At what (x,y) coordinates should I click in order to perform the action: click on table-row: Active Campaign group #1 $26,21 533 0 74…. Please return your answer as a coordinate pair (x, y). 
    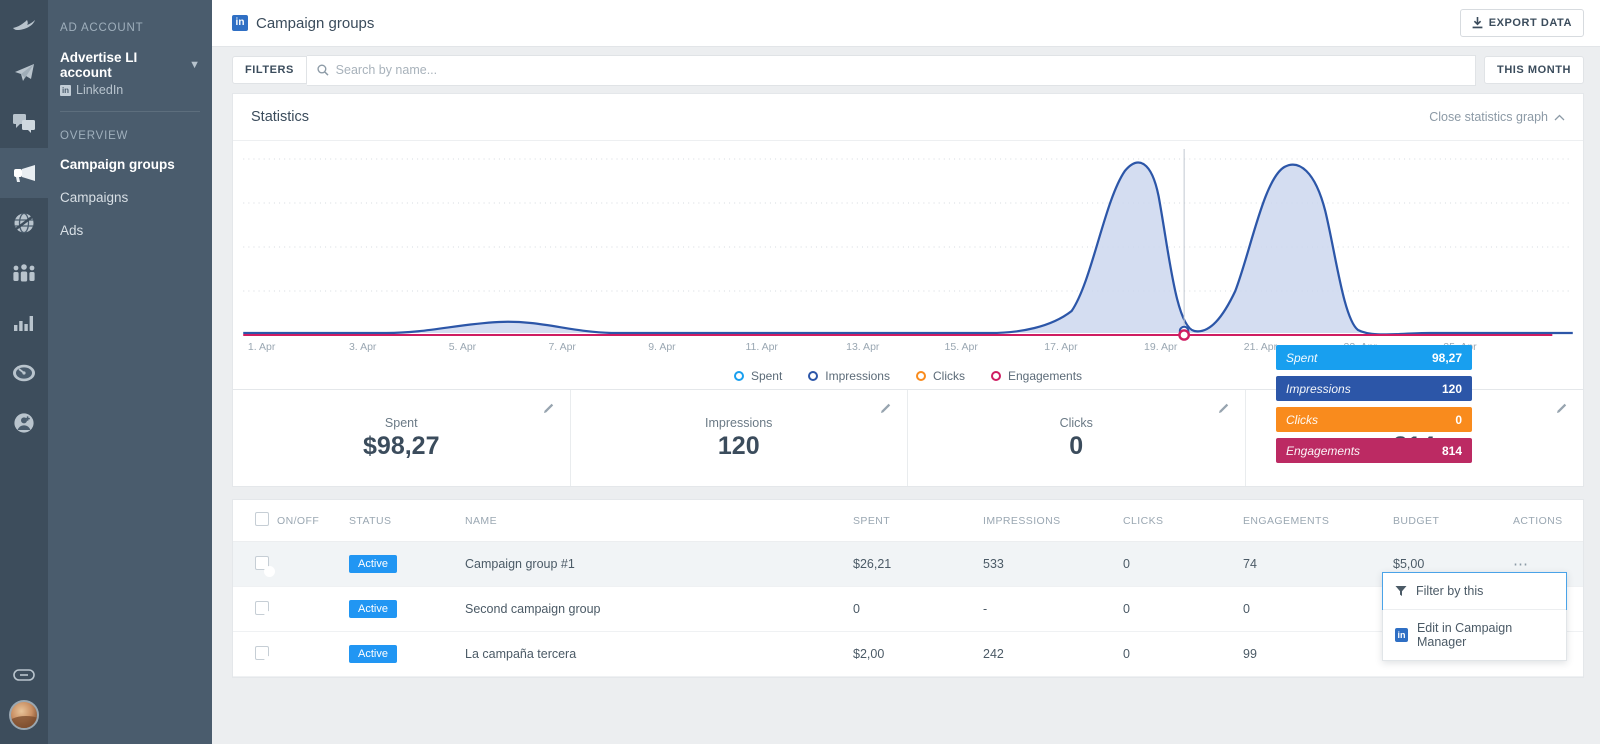
    Looking at the image, I should click on (908, 564).